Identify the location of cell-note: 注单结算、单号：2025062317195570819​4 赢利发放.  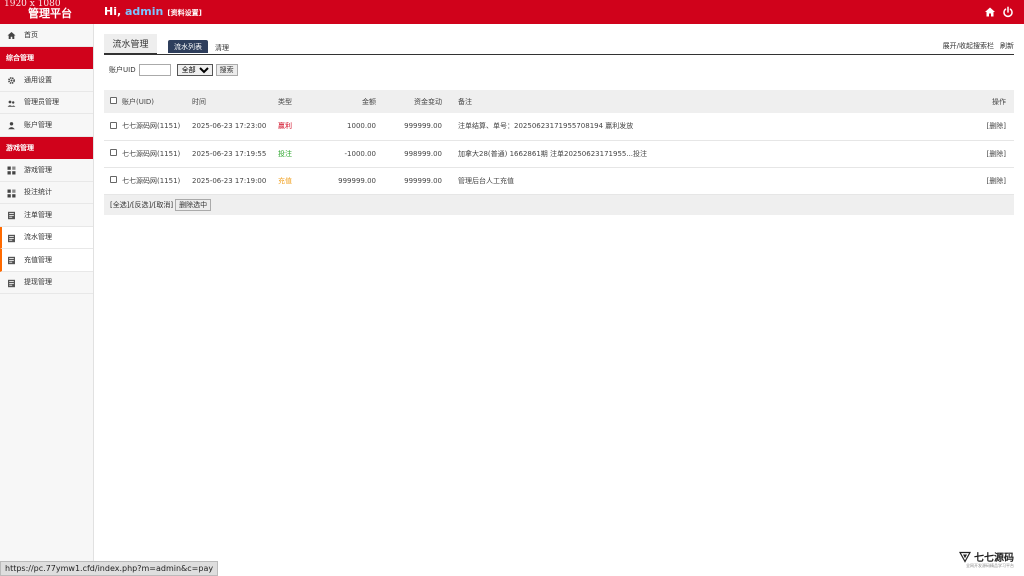
(546, 126).